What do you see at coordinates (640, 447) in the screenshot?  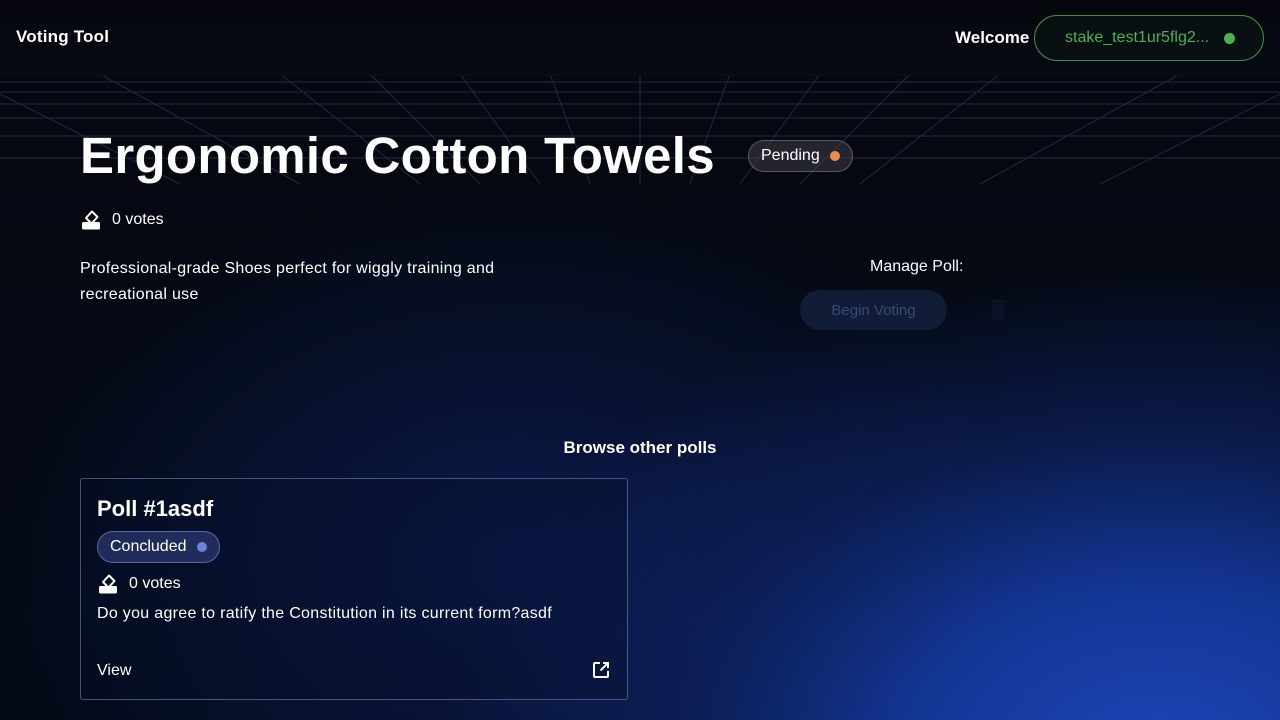 I see `browse-polls-heading: Browse other polls` at bounding box center [640, 447].